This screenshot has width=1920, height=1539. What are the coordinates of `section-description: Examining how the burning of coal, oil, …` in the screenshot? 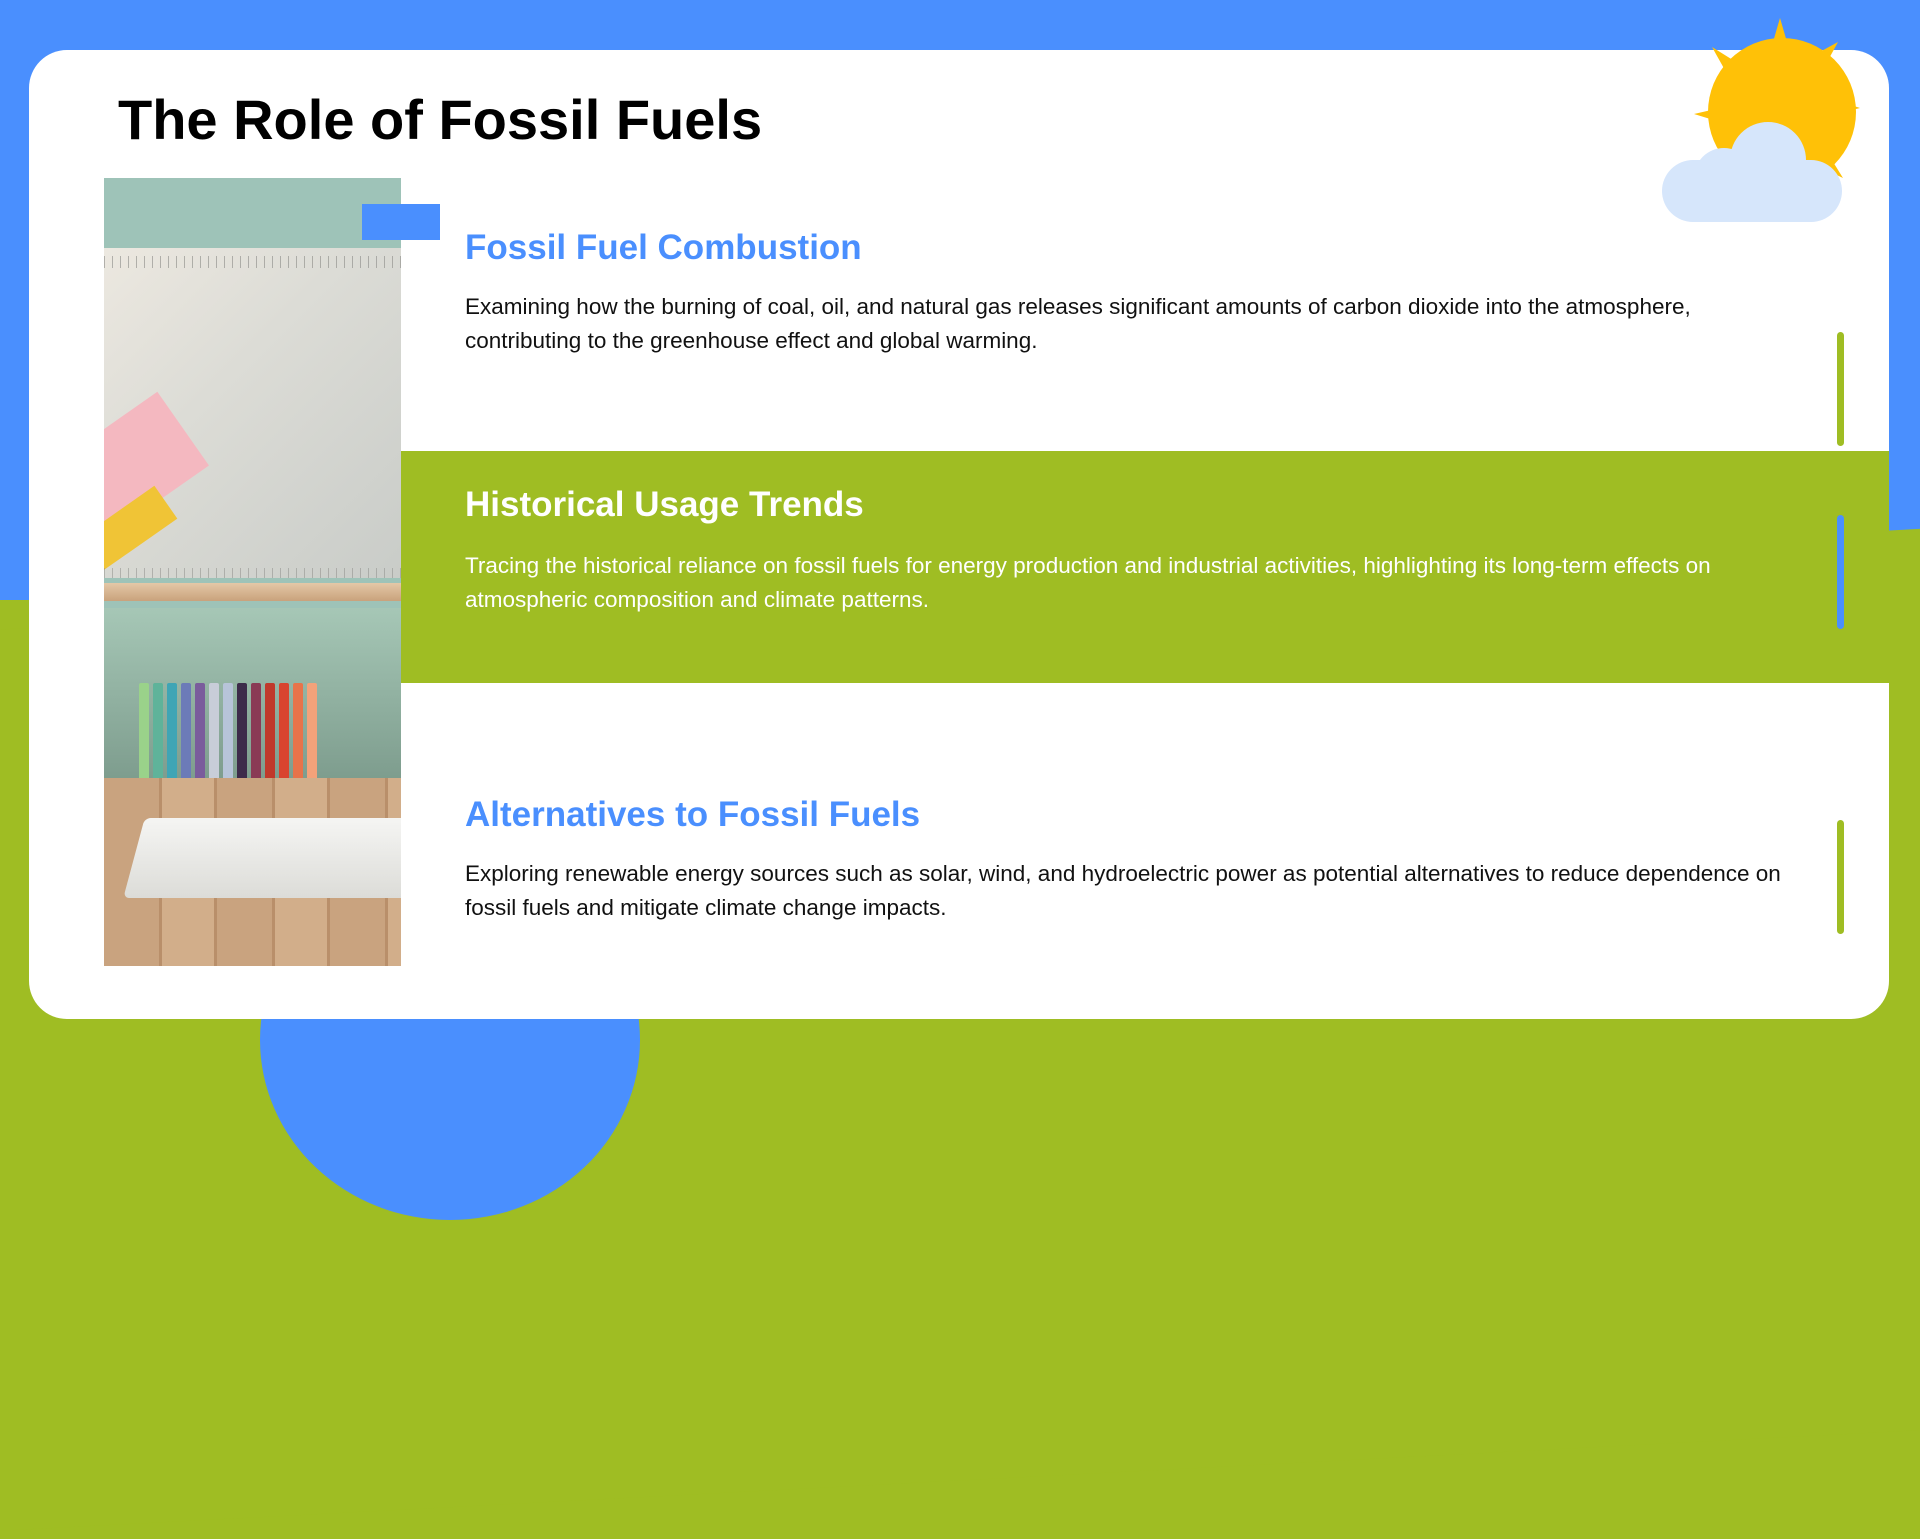 It's located at (1078, 323).